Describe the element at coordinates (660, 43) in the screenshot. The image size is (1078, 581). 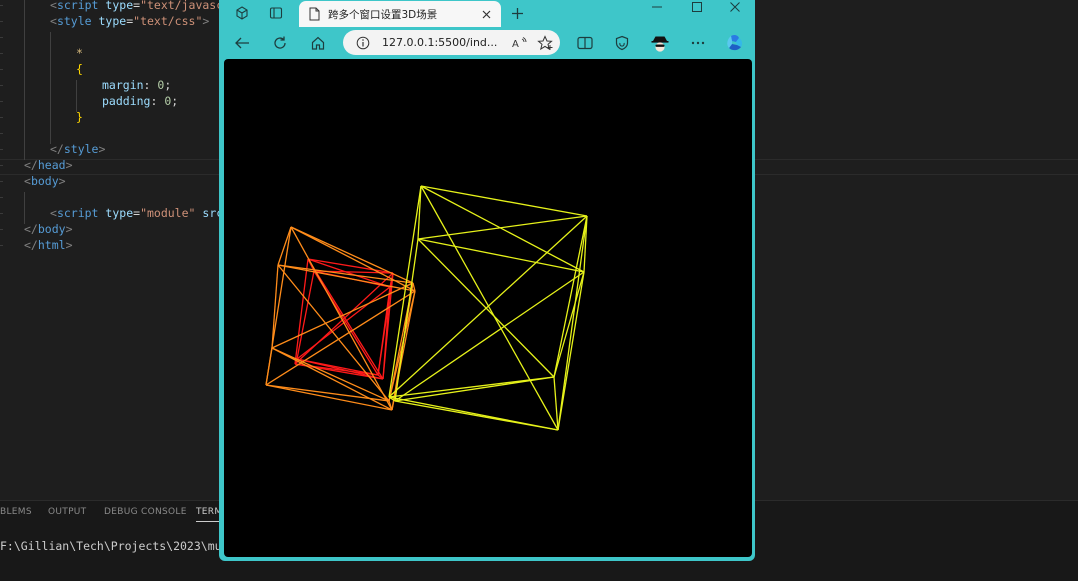
I see `inprivate-icon` at that location.